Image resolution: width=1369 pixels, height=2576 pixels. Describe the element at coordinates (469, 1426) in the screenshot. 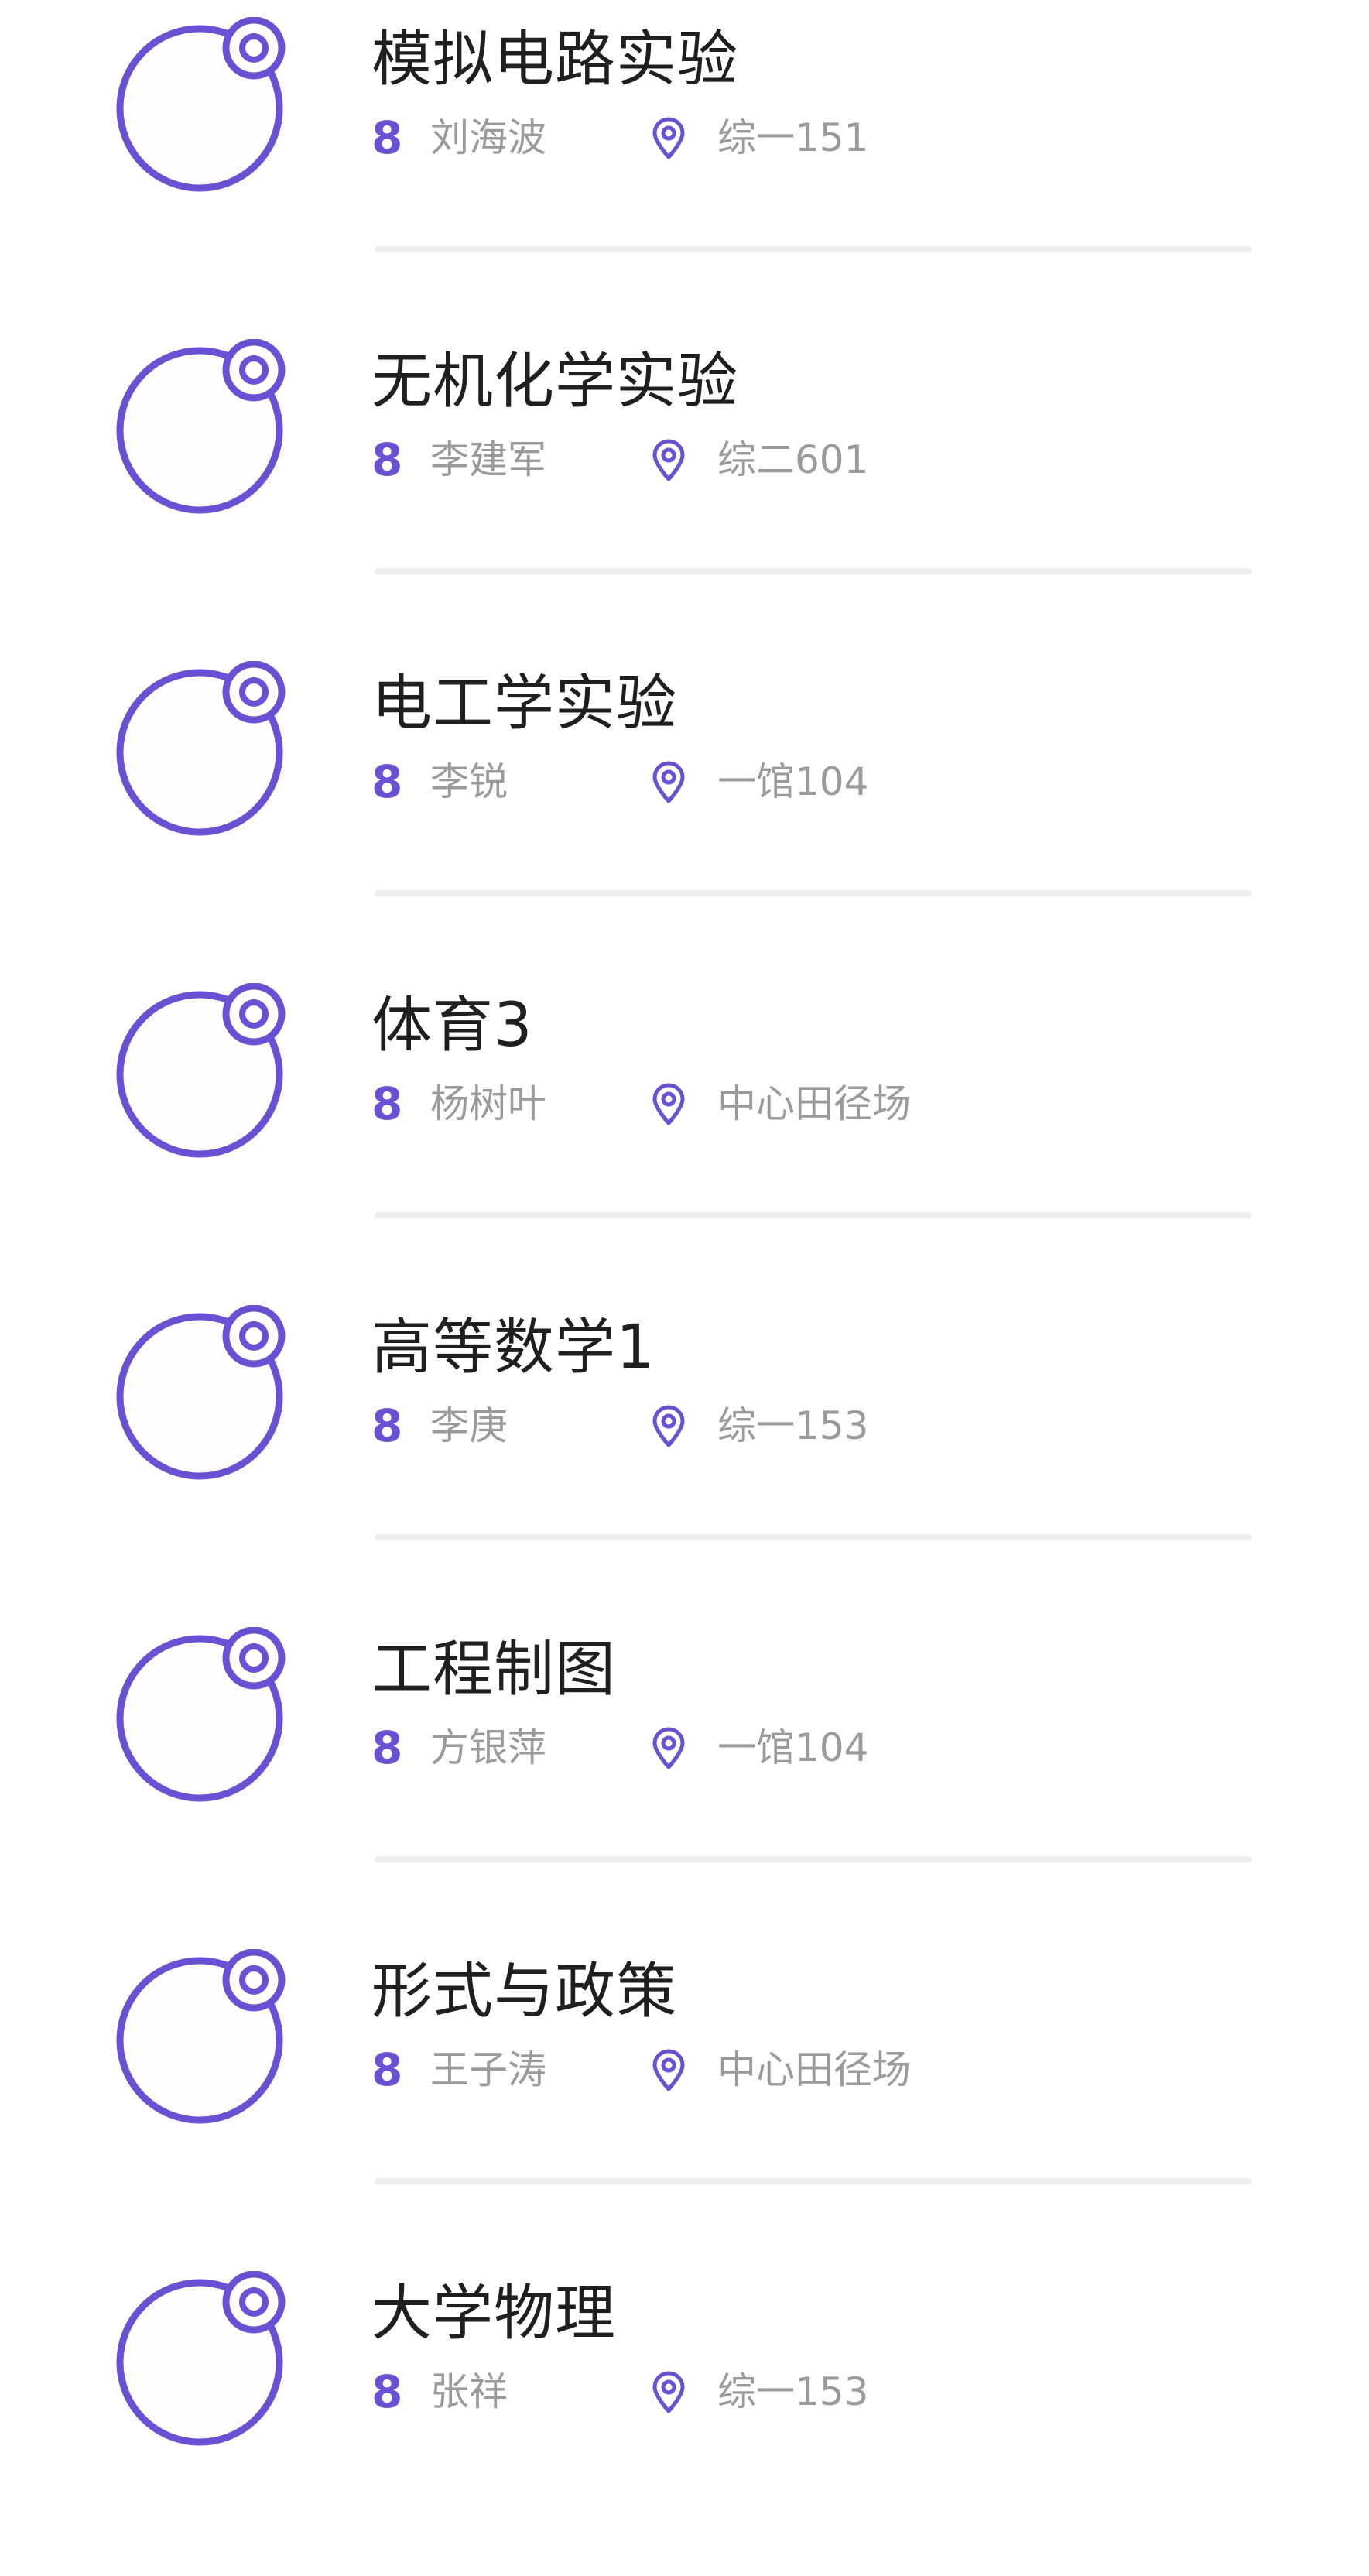

I see `teacher-name: 李庚` at that location.